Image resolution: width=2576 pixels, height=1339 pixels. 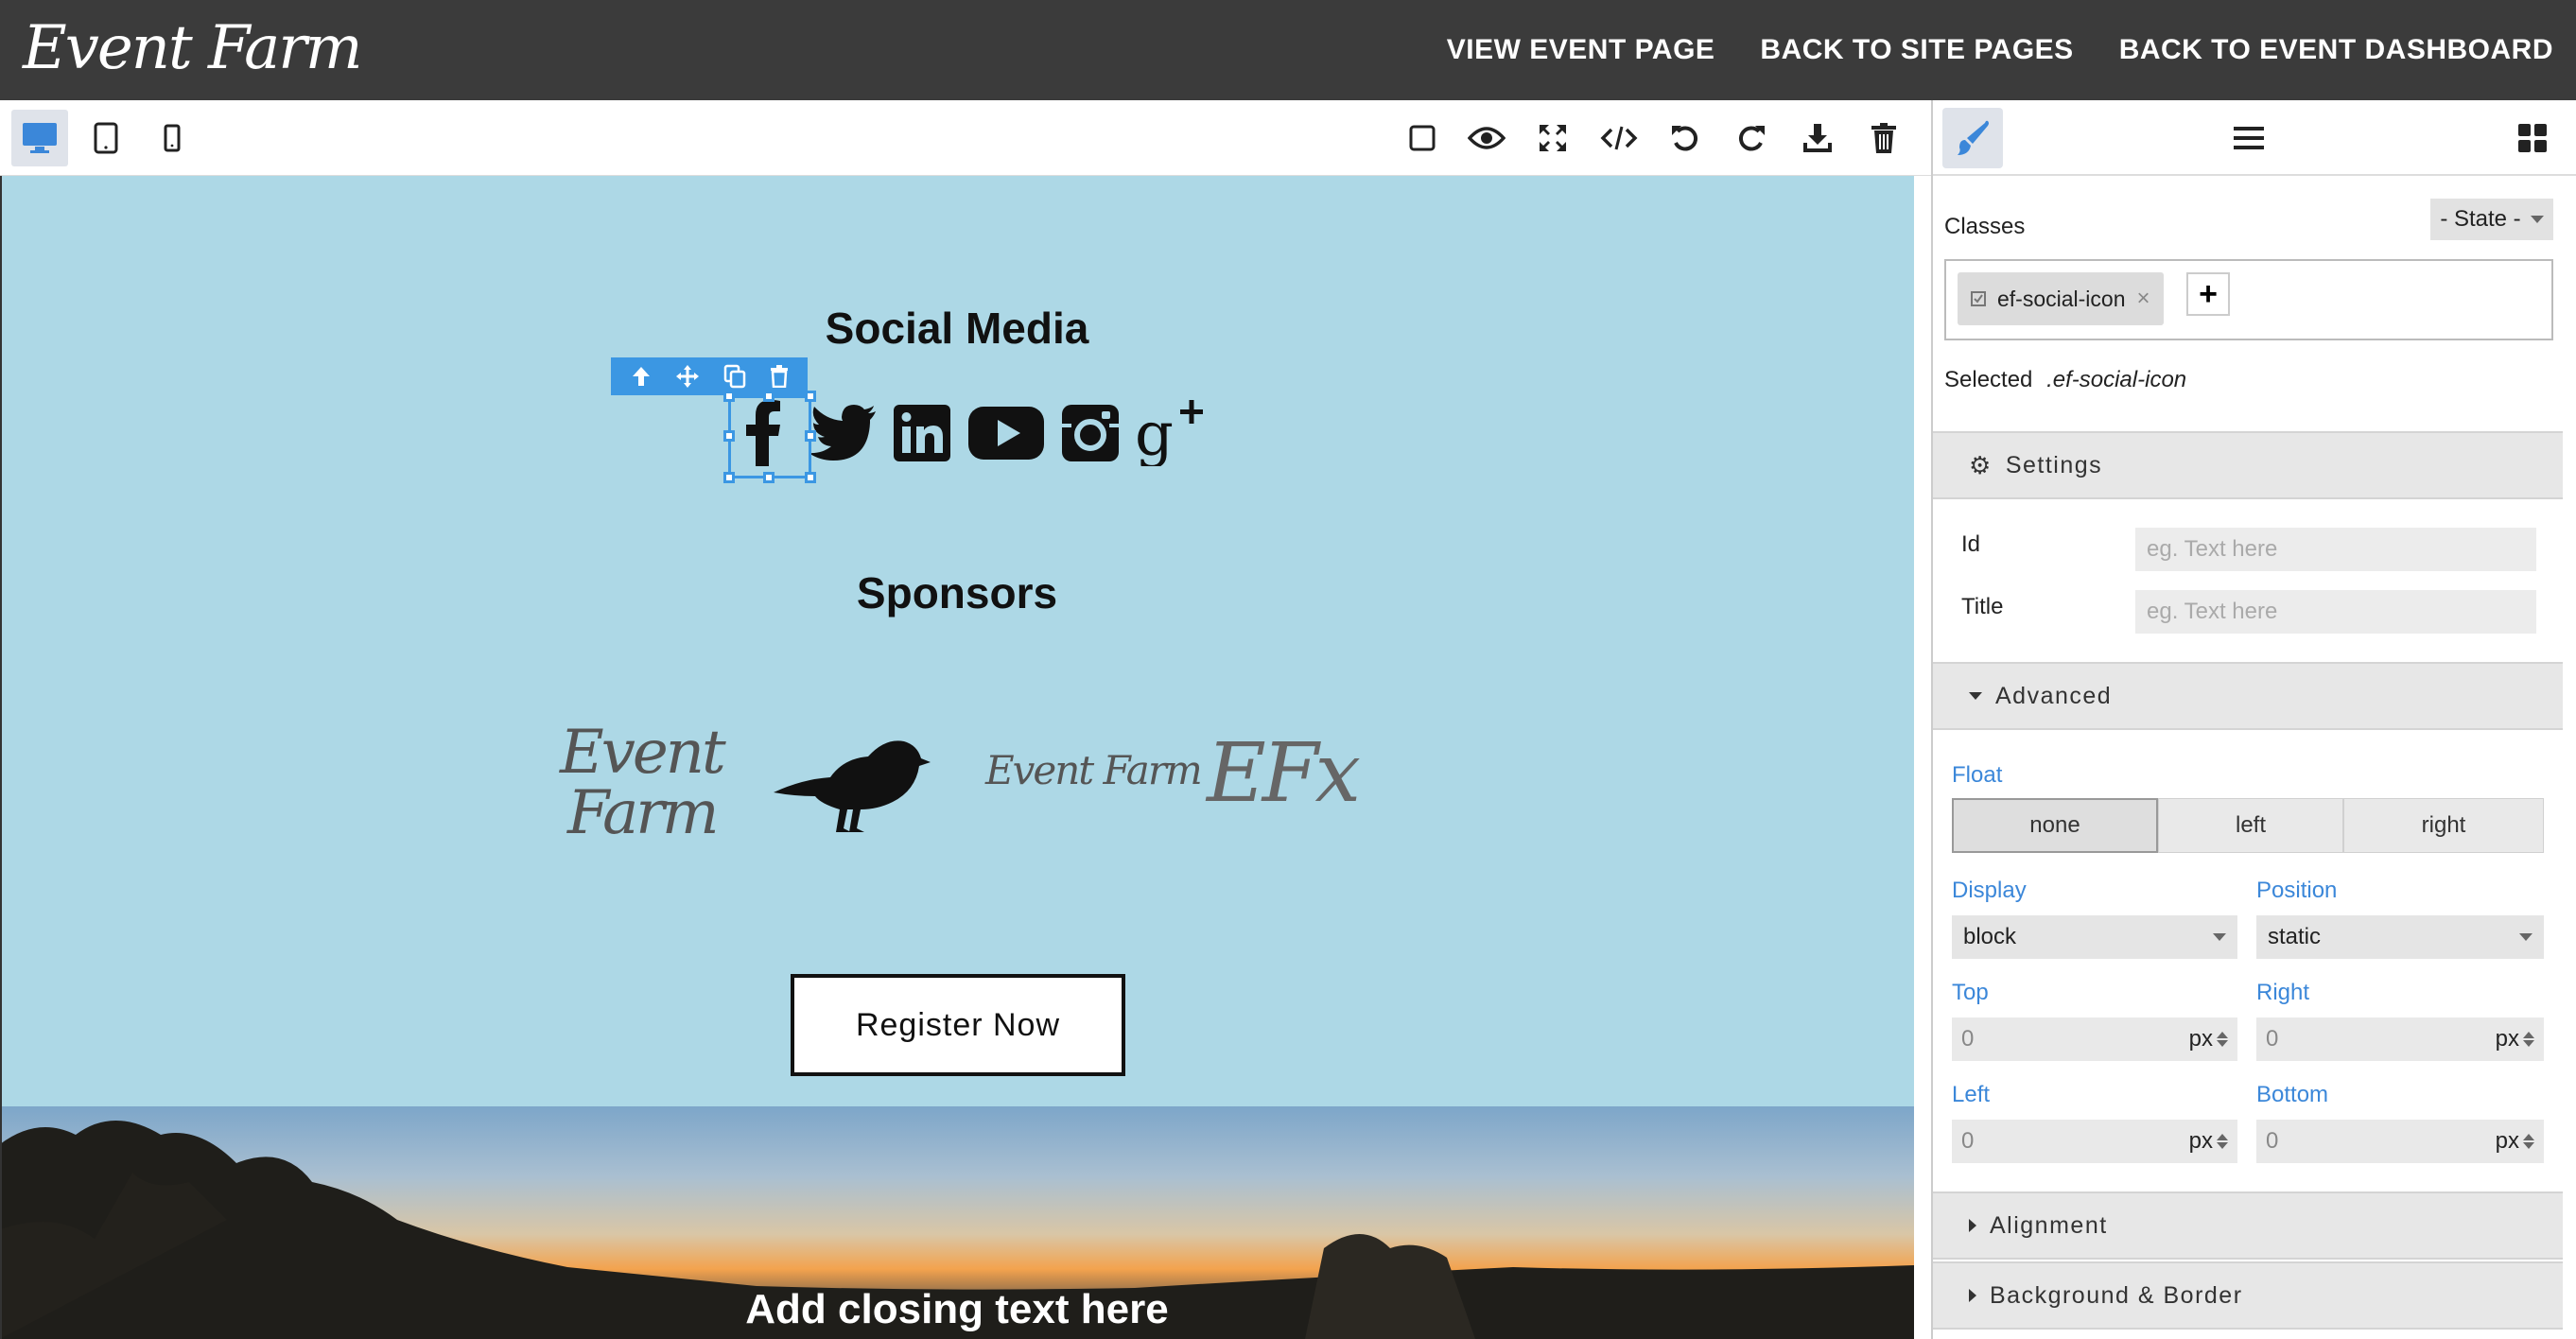 What do you see at coordinates (2525, 937) in the screenshot?
I see `chevron-down-icon` at bounding box center [2525, 937].